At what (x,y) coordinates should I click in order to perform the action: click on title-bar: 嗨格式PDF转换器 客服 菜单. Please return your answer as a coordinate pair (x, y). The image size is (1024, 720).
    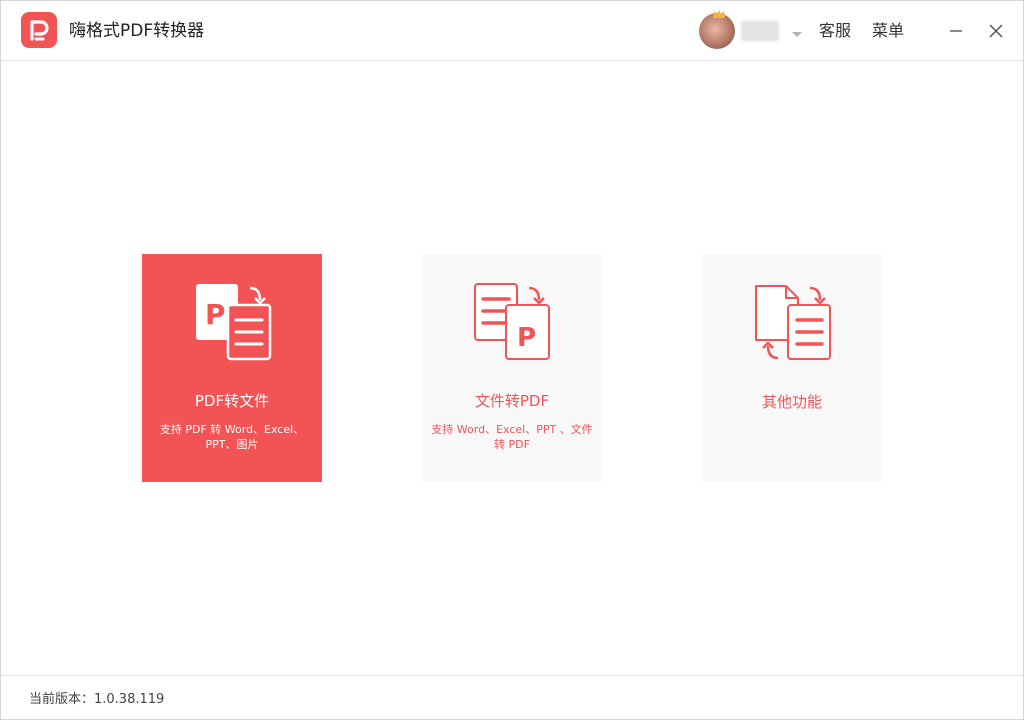
    Looking at the image, I should click on (512, 31).